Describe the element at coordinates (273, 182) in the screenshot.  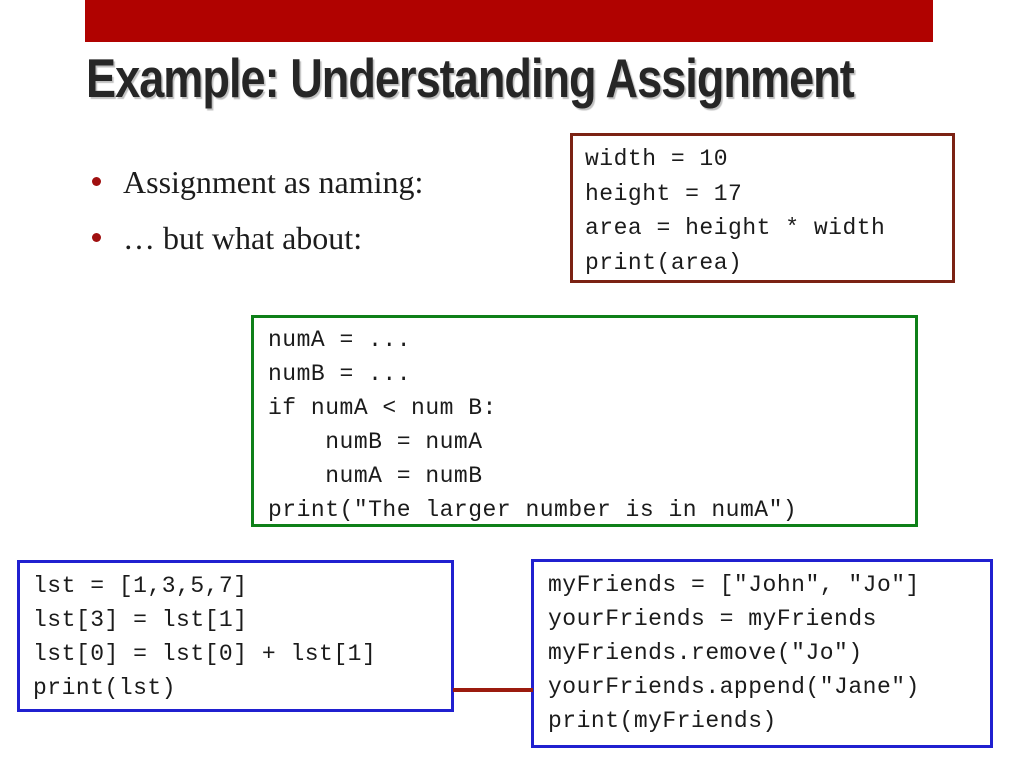
I see `bullet-text: Assignment as naming:` at that location.